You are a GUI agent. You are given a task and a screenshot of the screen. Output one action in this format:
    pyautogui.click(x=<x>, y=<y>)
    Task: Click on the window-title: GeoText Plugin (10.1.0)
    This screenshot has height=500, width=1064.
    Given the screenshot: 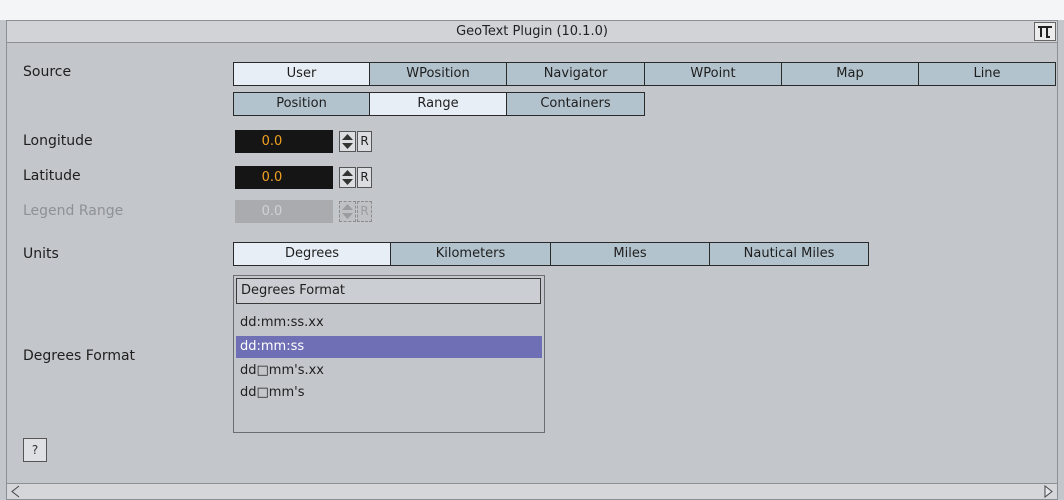 What is the action you would take?
    pyautogui.click(x=532, y=31)
    